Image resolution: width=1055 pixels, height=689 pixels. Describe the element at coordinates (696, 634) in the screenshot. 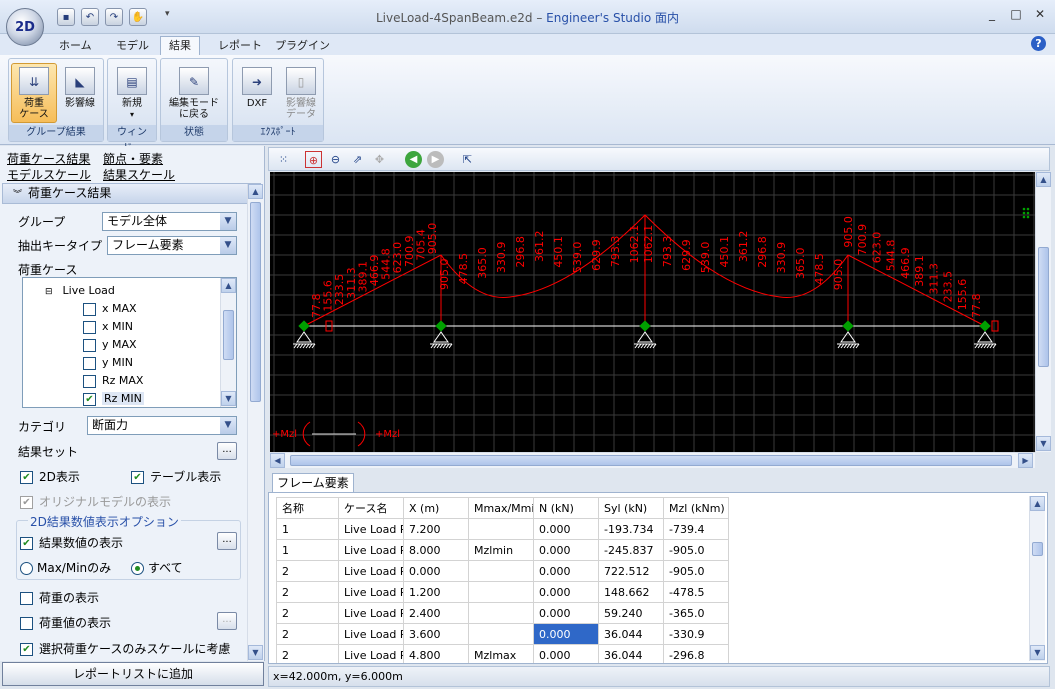

I see `table-cell: -330.9` at that location.